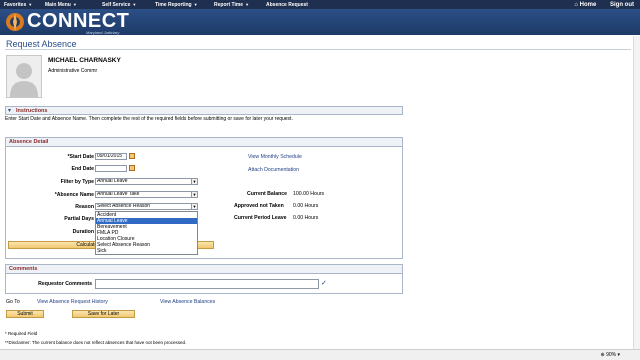  I want to click on end-date-label: End Date, so click(82, 169).